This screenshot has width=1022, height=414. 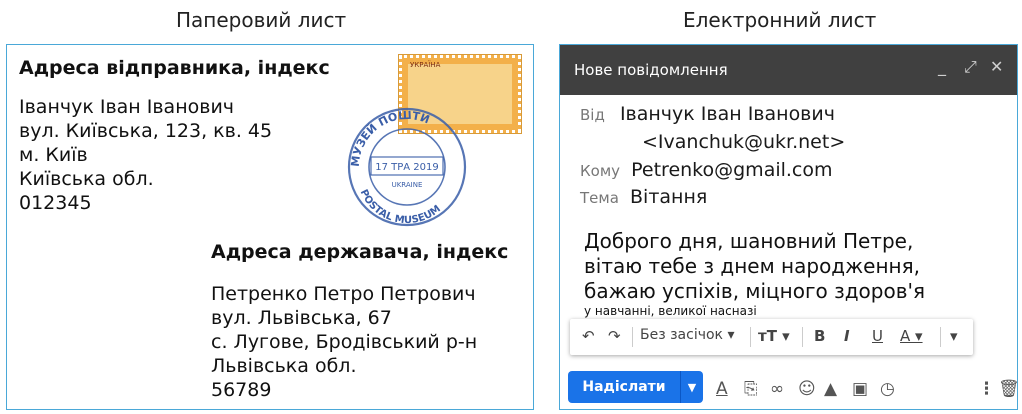 I want to click on postmark-country: UKRAINE, so click(x=407, y=185).